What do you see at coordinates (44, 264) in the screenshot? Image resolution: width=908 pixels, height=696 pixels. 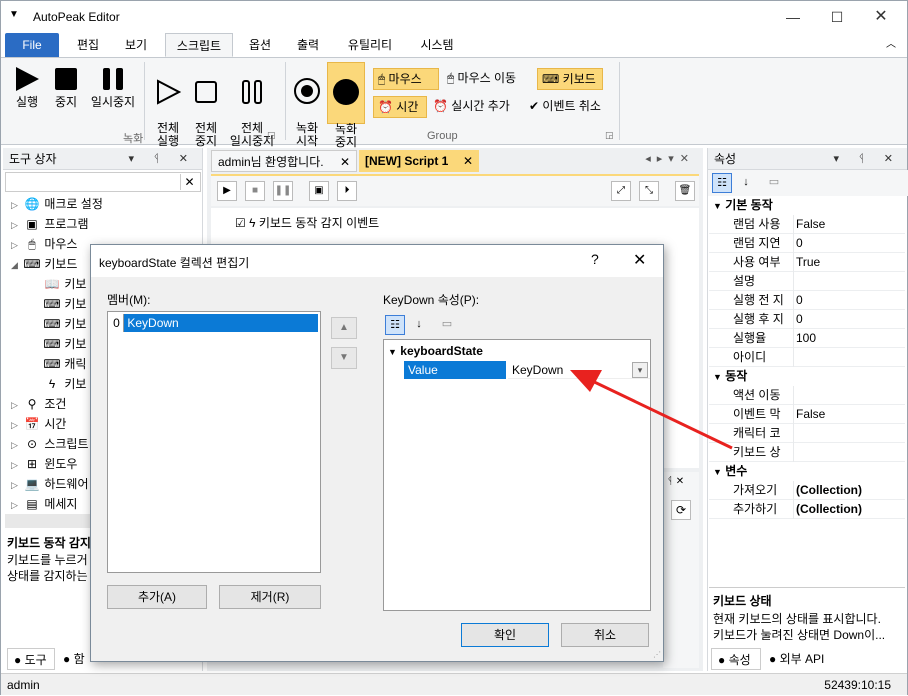 I see `tree-item: ◢ ⌨ 키보드` at bounding box center [44, 264].